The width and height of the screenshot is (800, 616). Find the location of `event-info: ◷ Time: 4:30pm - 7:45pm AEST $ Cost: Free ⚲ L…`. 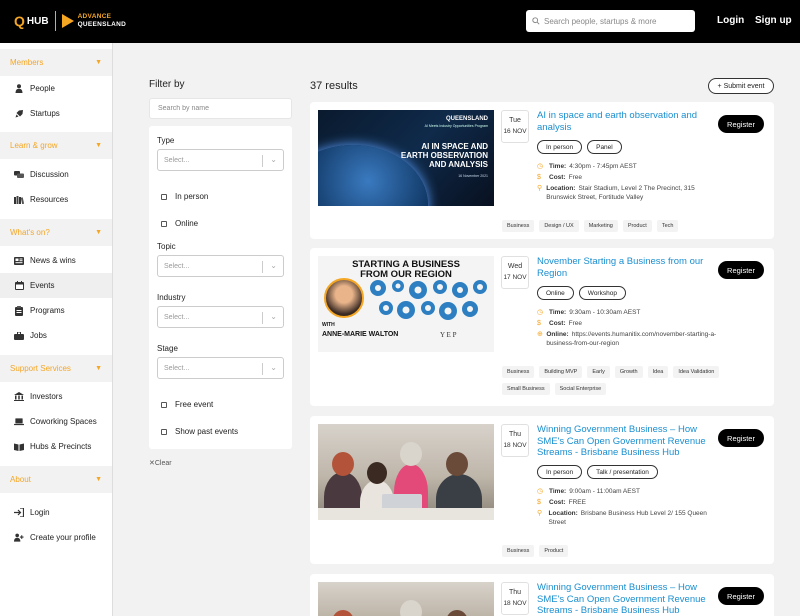

event-info: ◷ Time: 4:30pm - 7:45pm AEST $ Cost: Free ⚲ L… is located at coordinates (627, 183).